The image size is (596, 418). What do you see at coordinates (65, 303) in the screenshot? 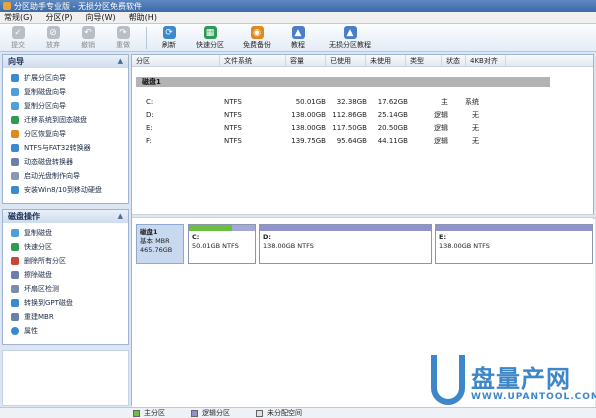
I see `disk-op-convert-gpt: 转换到GPT磁盘` at bounding box center [65, 303].